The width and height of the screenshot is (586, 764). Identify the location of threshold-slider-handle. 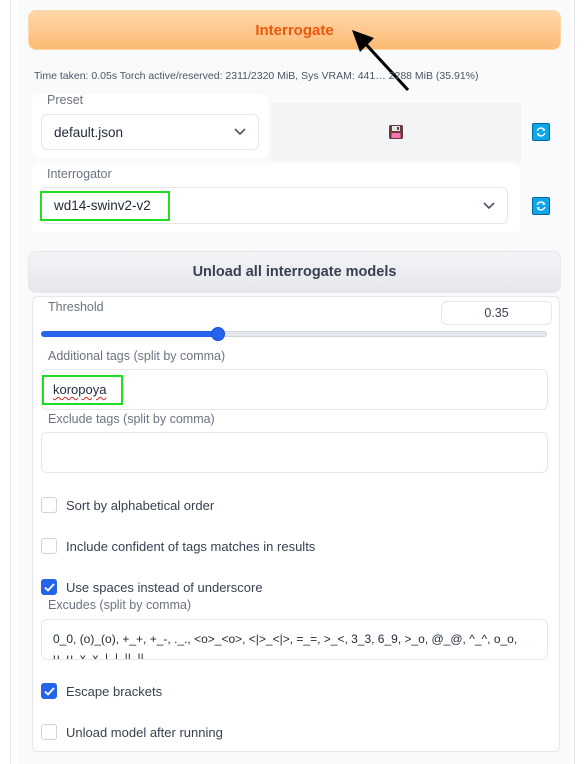
(218, 334).